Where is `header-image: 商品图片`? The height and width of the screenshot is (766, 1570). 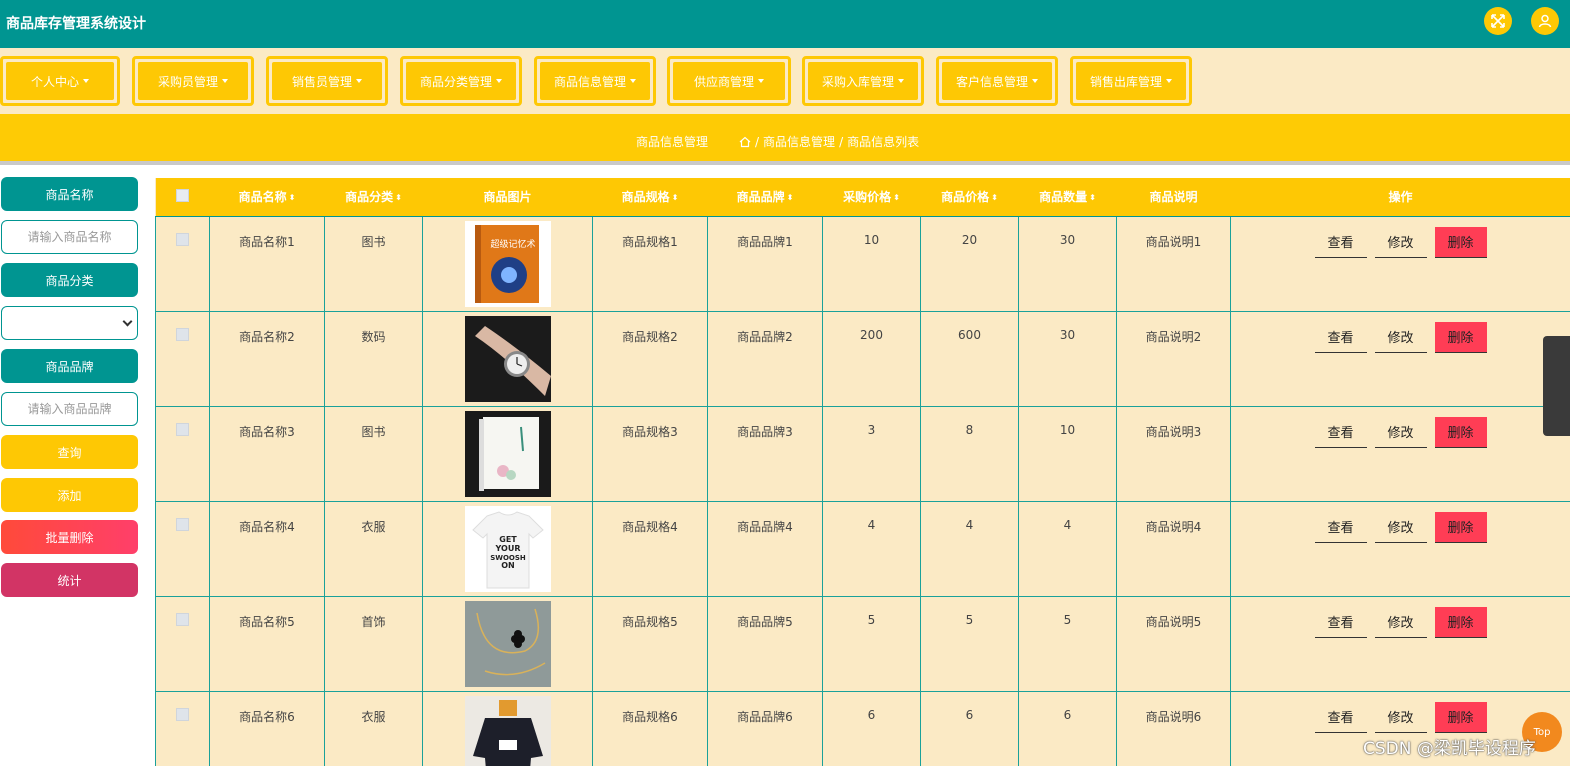
header-image: 商品图片 is located at coordinates (507, 197).